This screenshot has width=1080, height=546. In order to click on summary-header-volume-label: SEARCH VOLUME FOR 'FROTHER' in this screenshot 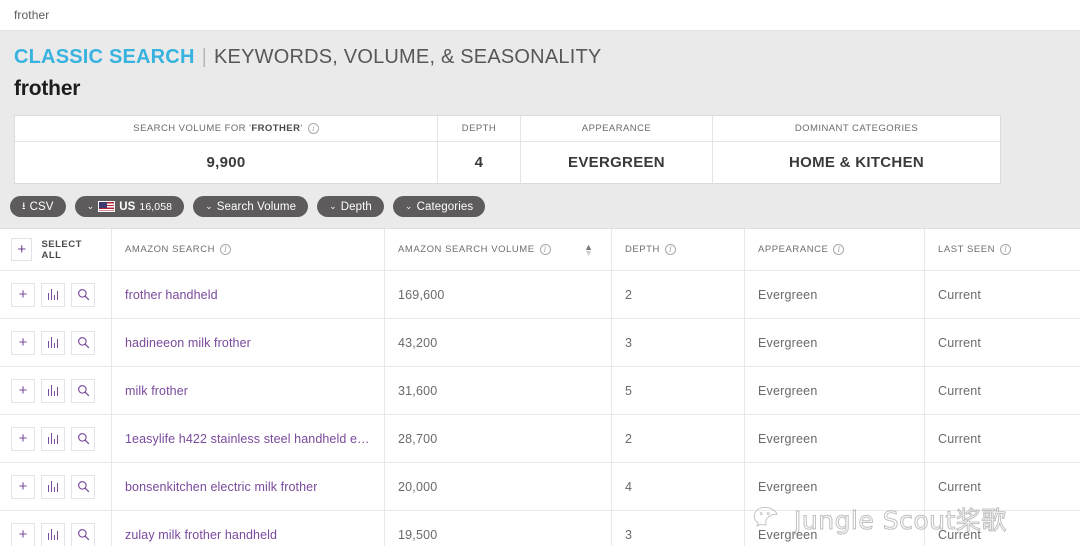, I will do `click(218, 128)`.